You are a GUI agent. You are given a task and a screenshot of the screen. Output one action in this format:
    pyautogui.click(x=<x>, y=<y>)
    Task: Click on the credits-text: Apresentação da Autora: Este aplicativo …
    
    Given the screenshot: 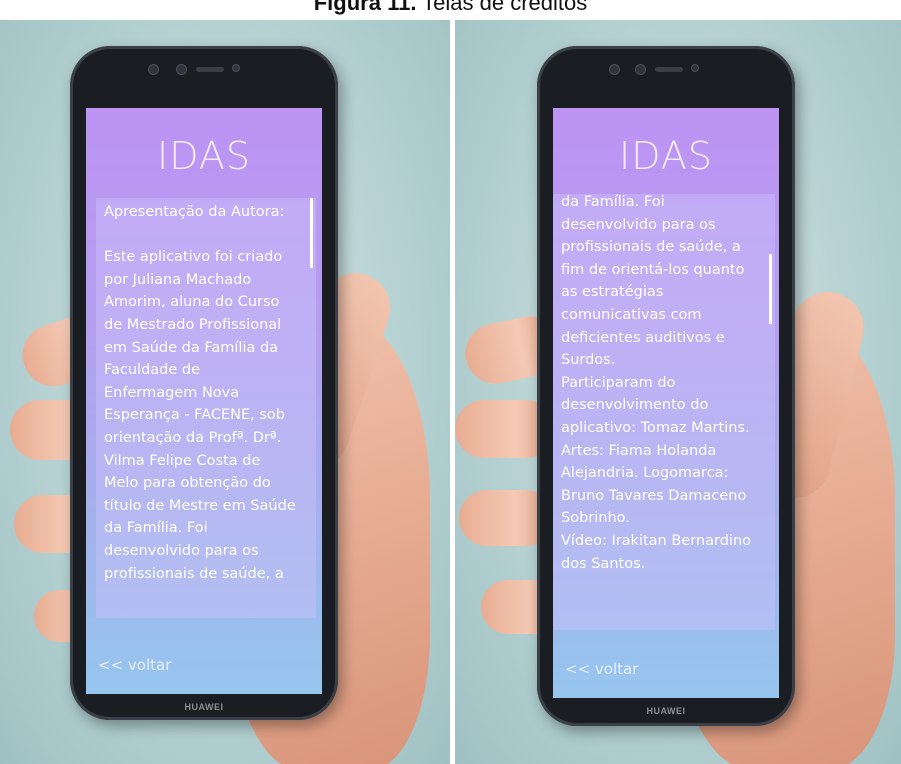 What is the action you would take?
    pyautogui.click(x=200, y=393)
    